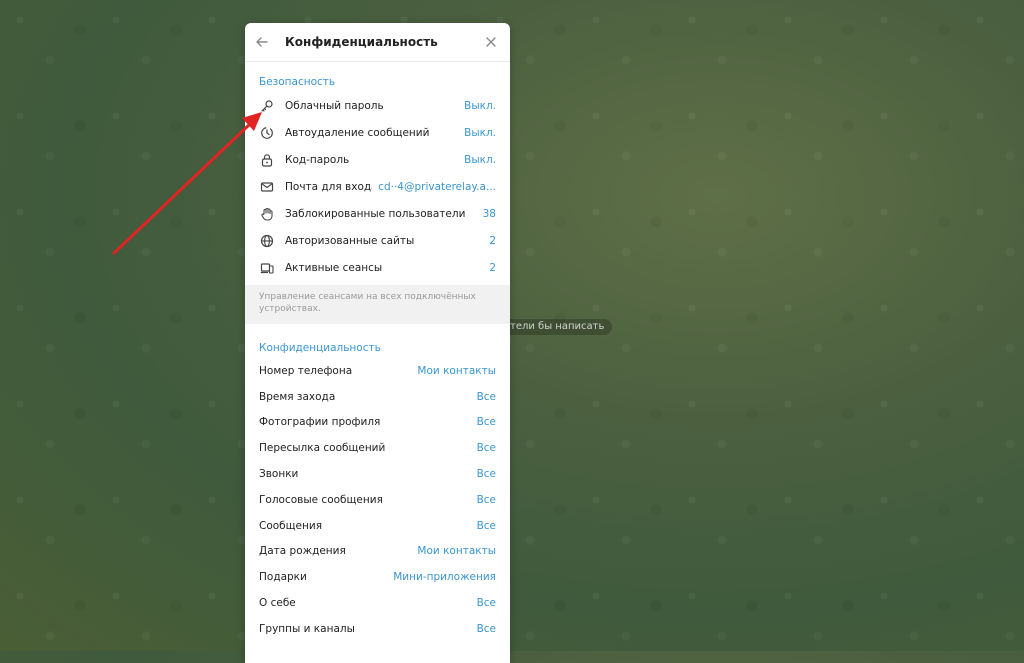  What do you see at coordinates (267, 241) in the screenshot?
I see `globe-icon` at bounding box center [267, 241].